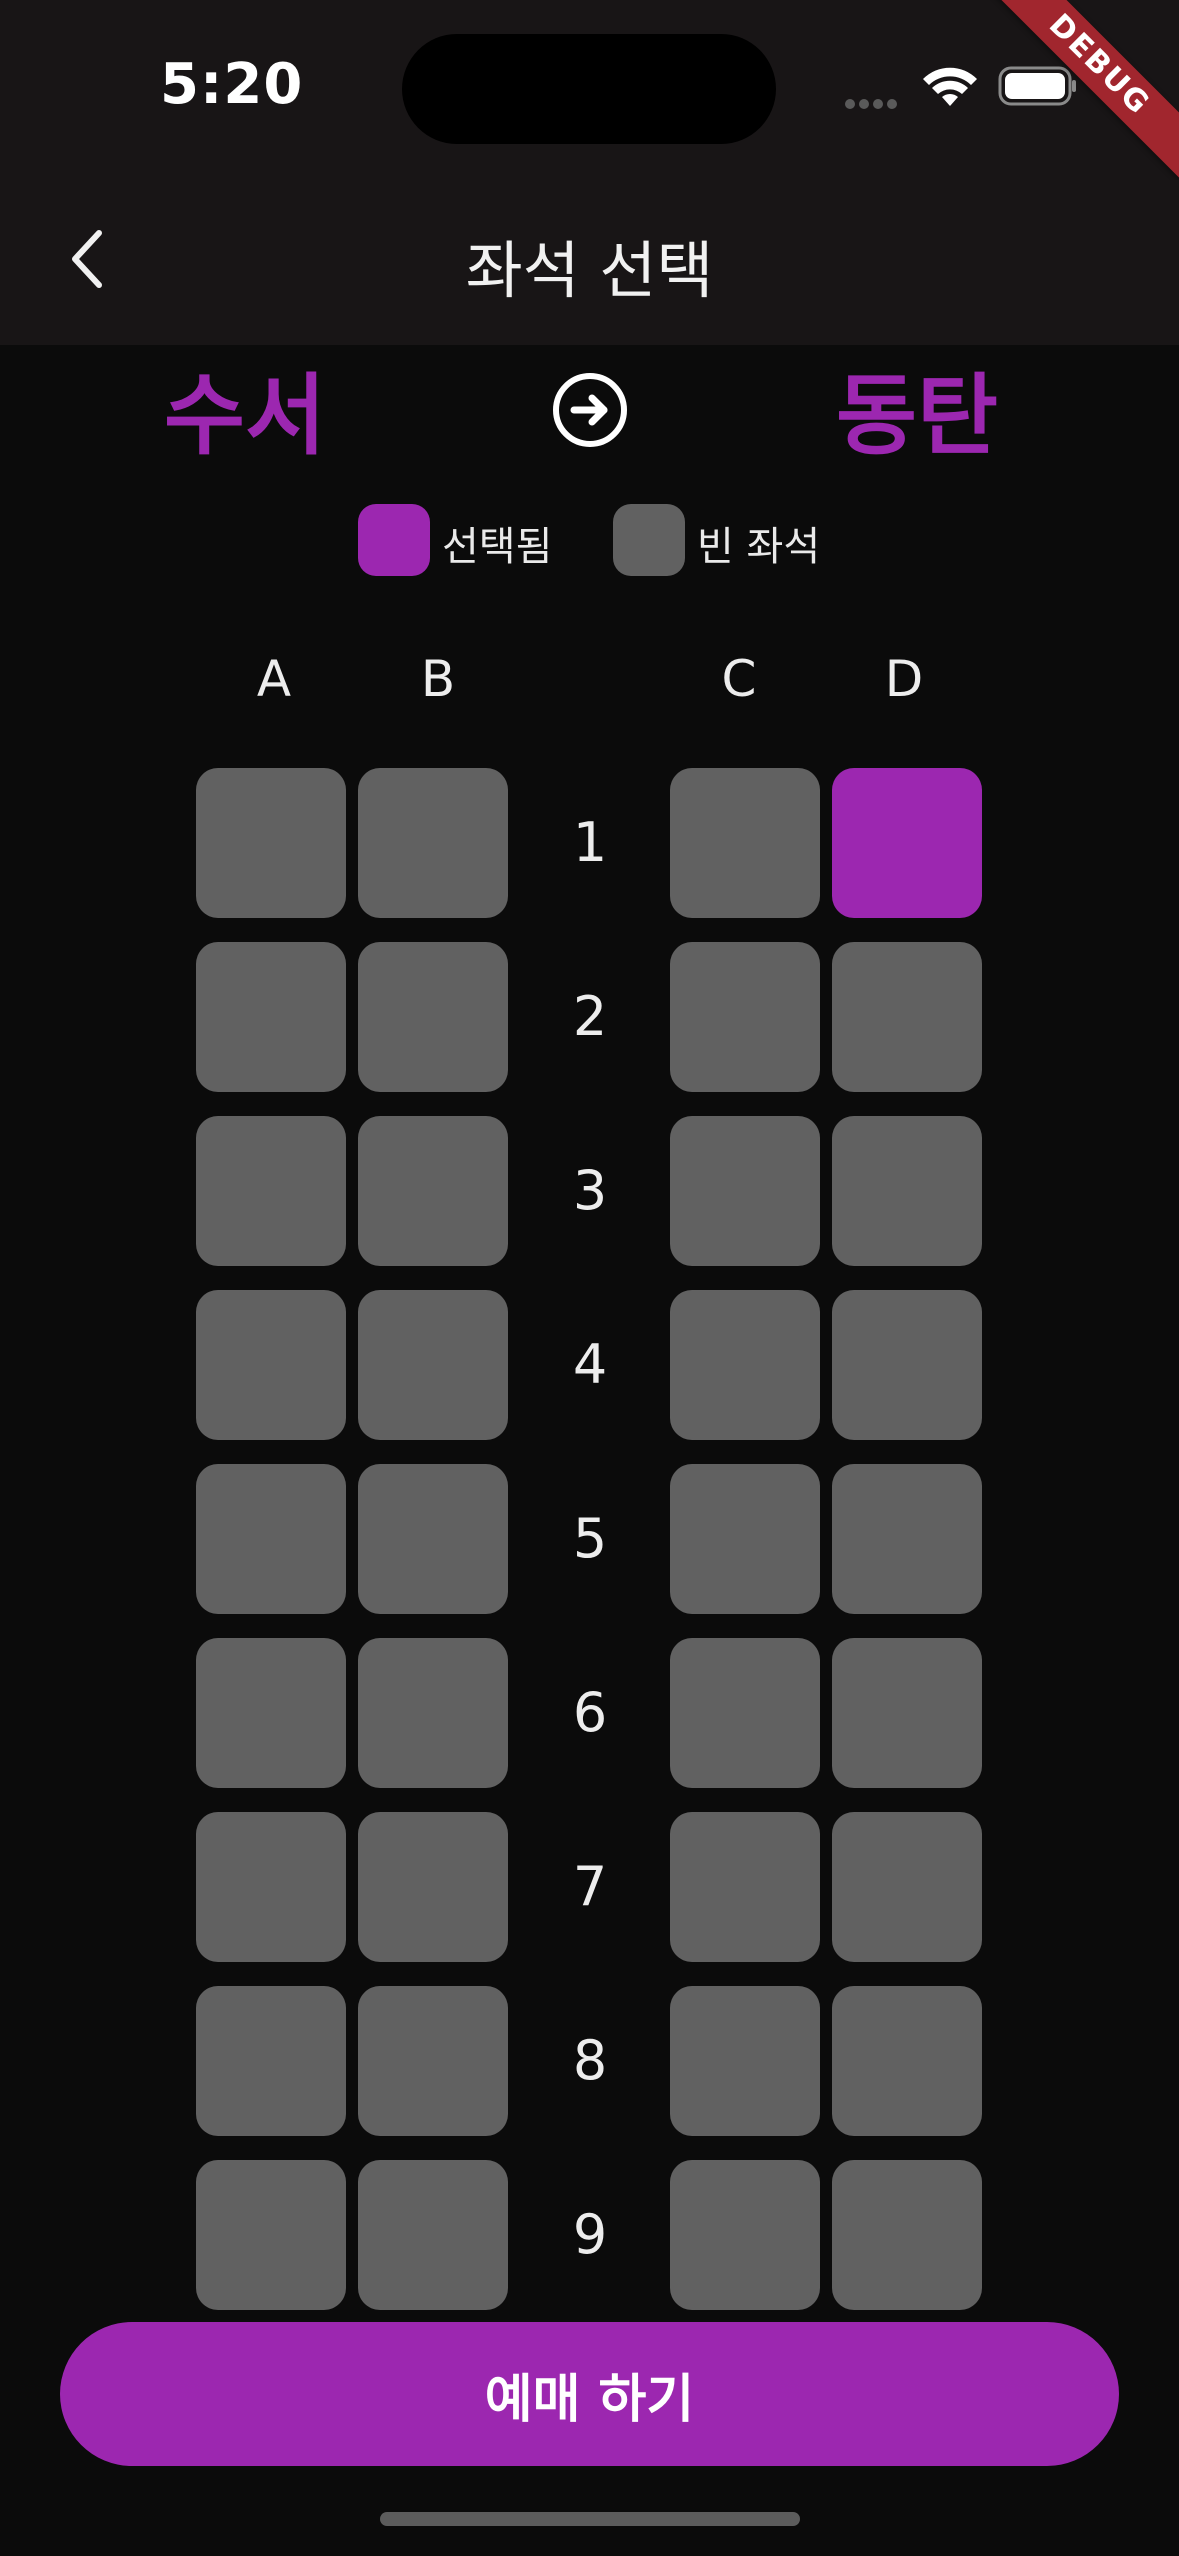  I want to click on column-header-d: D, so click(904, 679).